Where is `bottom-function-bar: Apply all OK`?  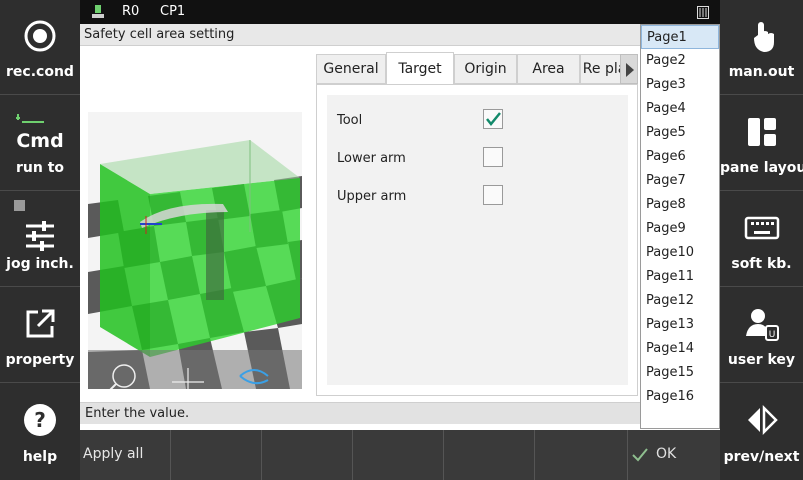 bottom-function-bar: Apply all OK is located at coordinates (400, 455).